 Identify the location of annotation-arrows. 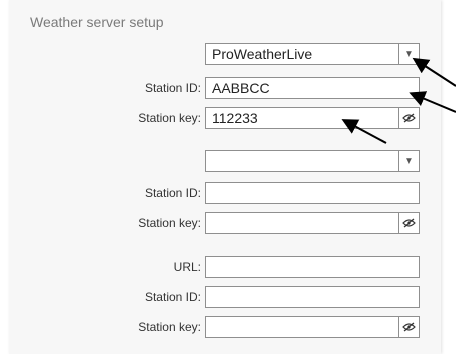
(398, 100).